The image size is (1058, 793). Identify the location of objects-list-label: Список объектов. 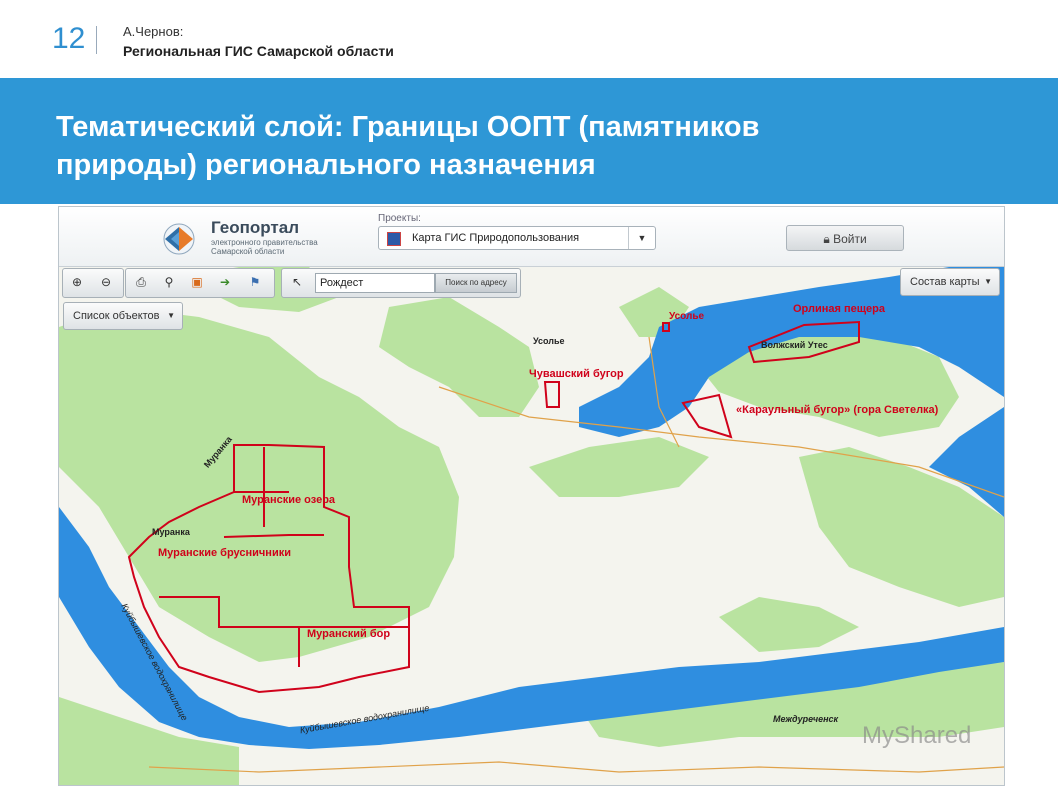
(116, 316).